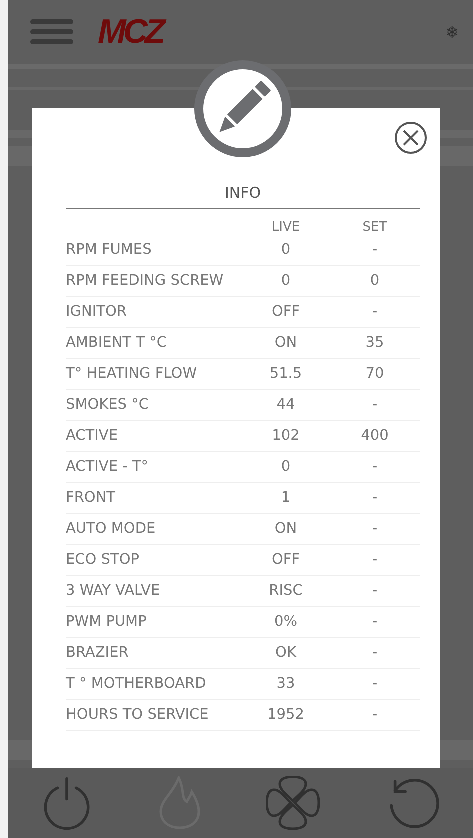 This screenshot has width=473, height=838. I want to click on parameter-label: IGNITOR, so click(97, 312).